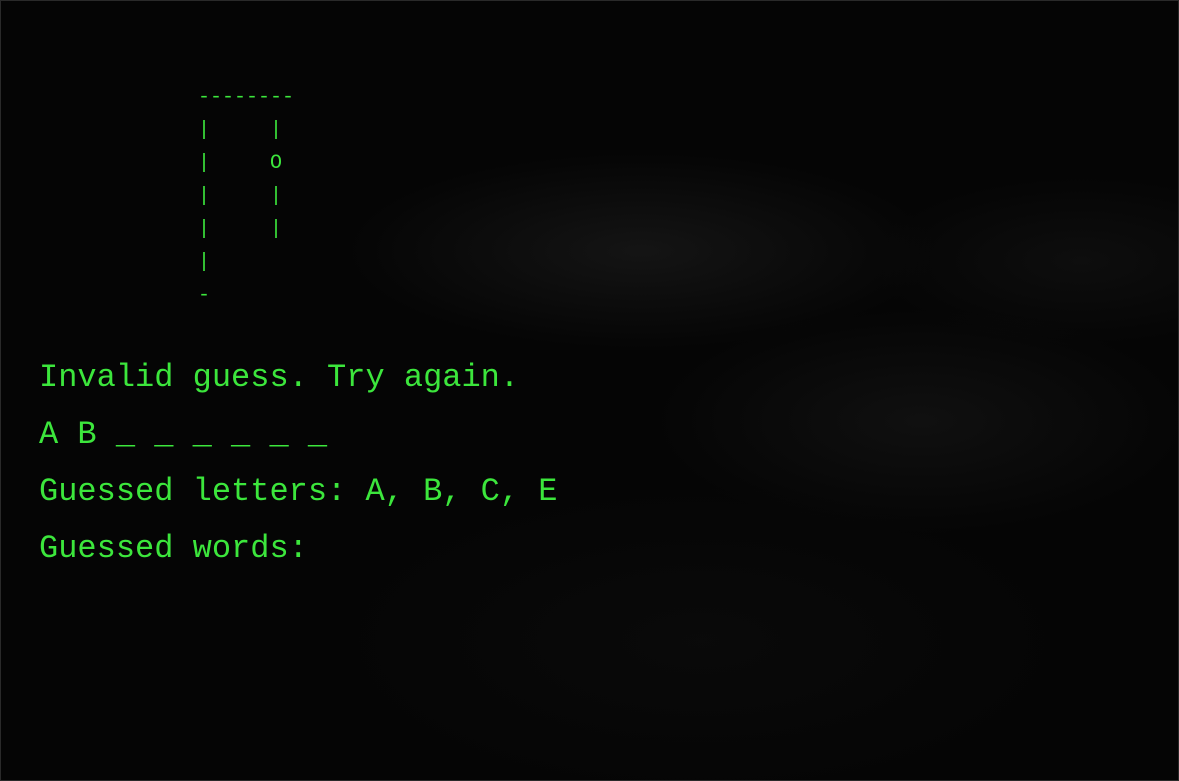  I want to click on status-message: Invalid guess. Try again., so click(279, 377).